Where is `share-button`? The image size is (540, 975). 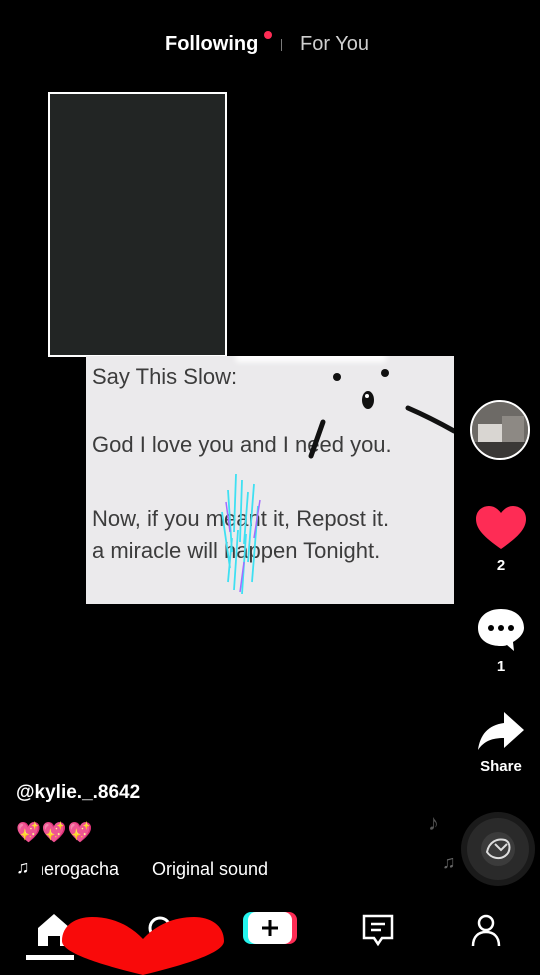 share-button is located at coordinates (501, 734).